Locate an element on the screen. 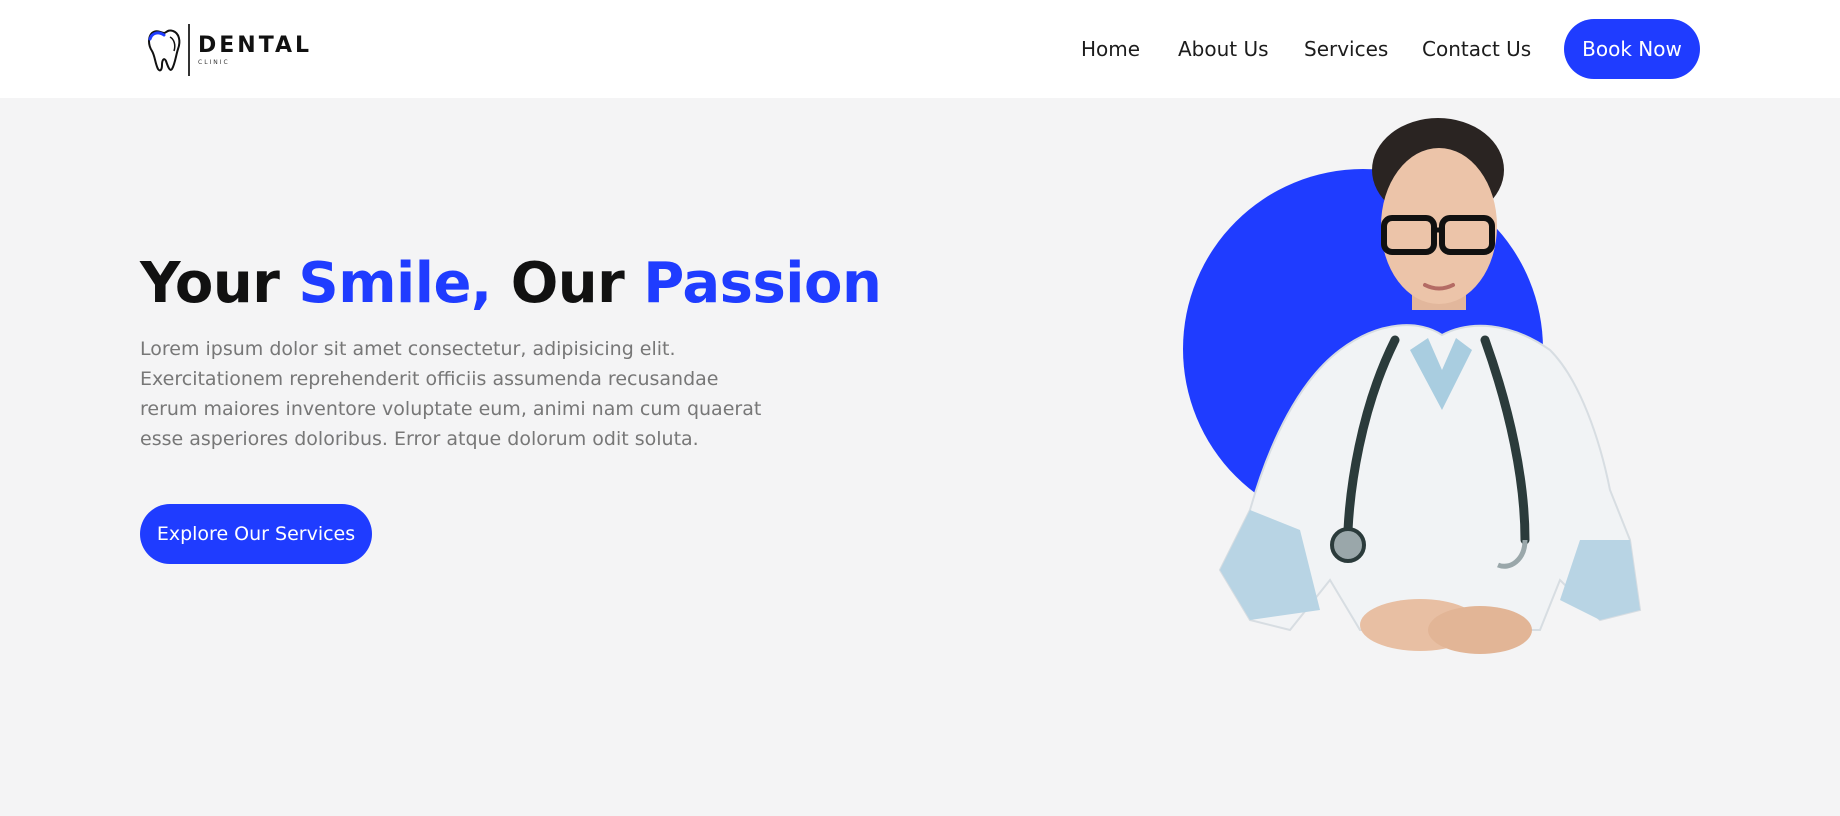 The image size is (1840, 816). logo: DENTAL CLINIC is located at coordinates (229, 50).